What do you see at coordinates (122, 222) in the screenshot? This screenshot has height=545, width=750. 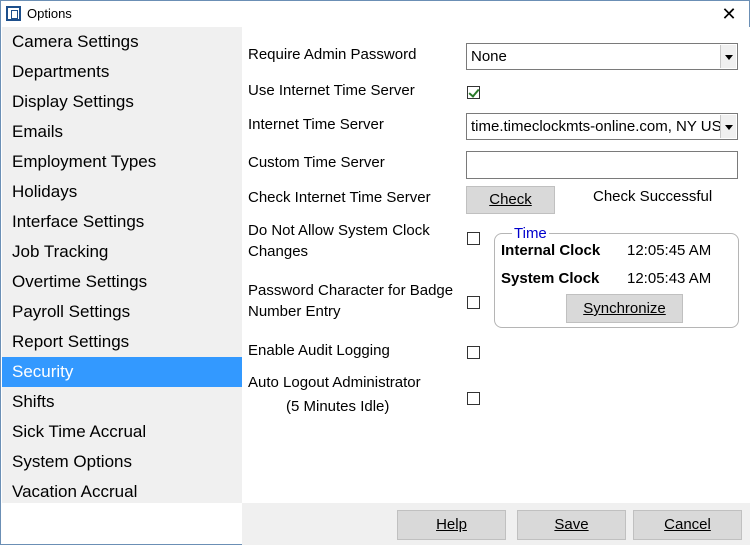 I see `sidebar-item-interface-settings: Interface Settings` at bounding box center [122, 222].